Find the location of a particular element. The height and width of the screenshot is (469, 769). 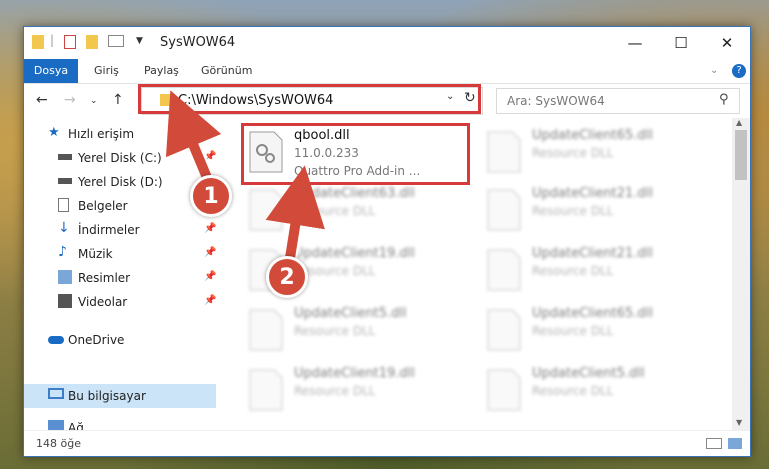

sidebar-item-downloads: ↓ İndirmeler 📌 is located at coordinates (120, 230).